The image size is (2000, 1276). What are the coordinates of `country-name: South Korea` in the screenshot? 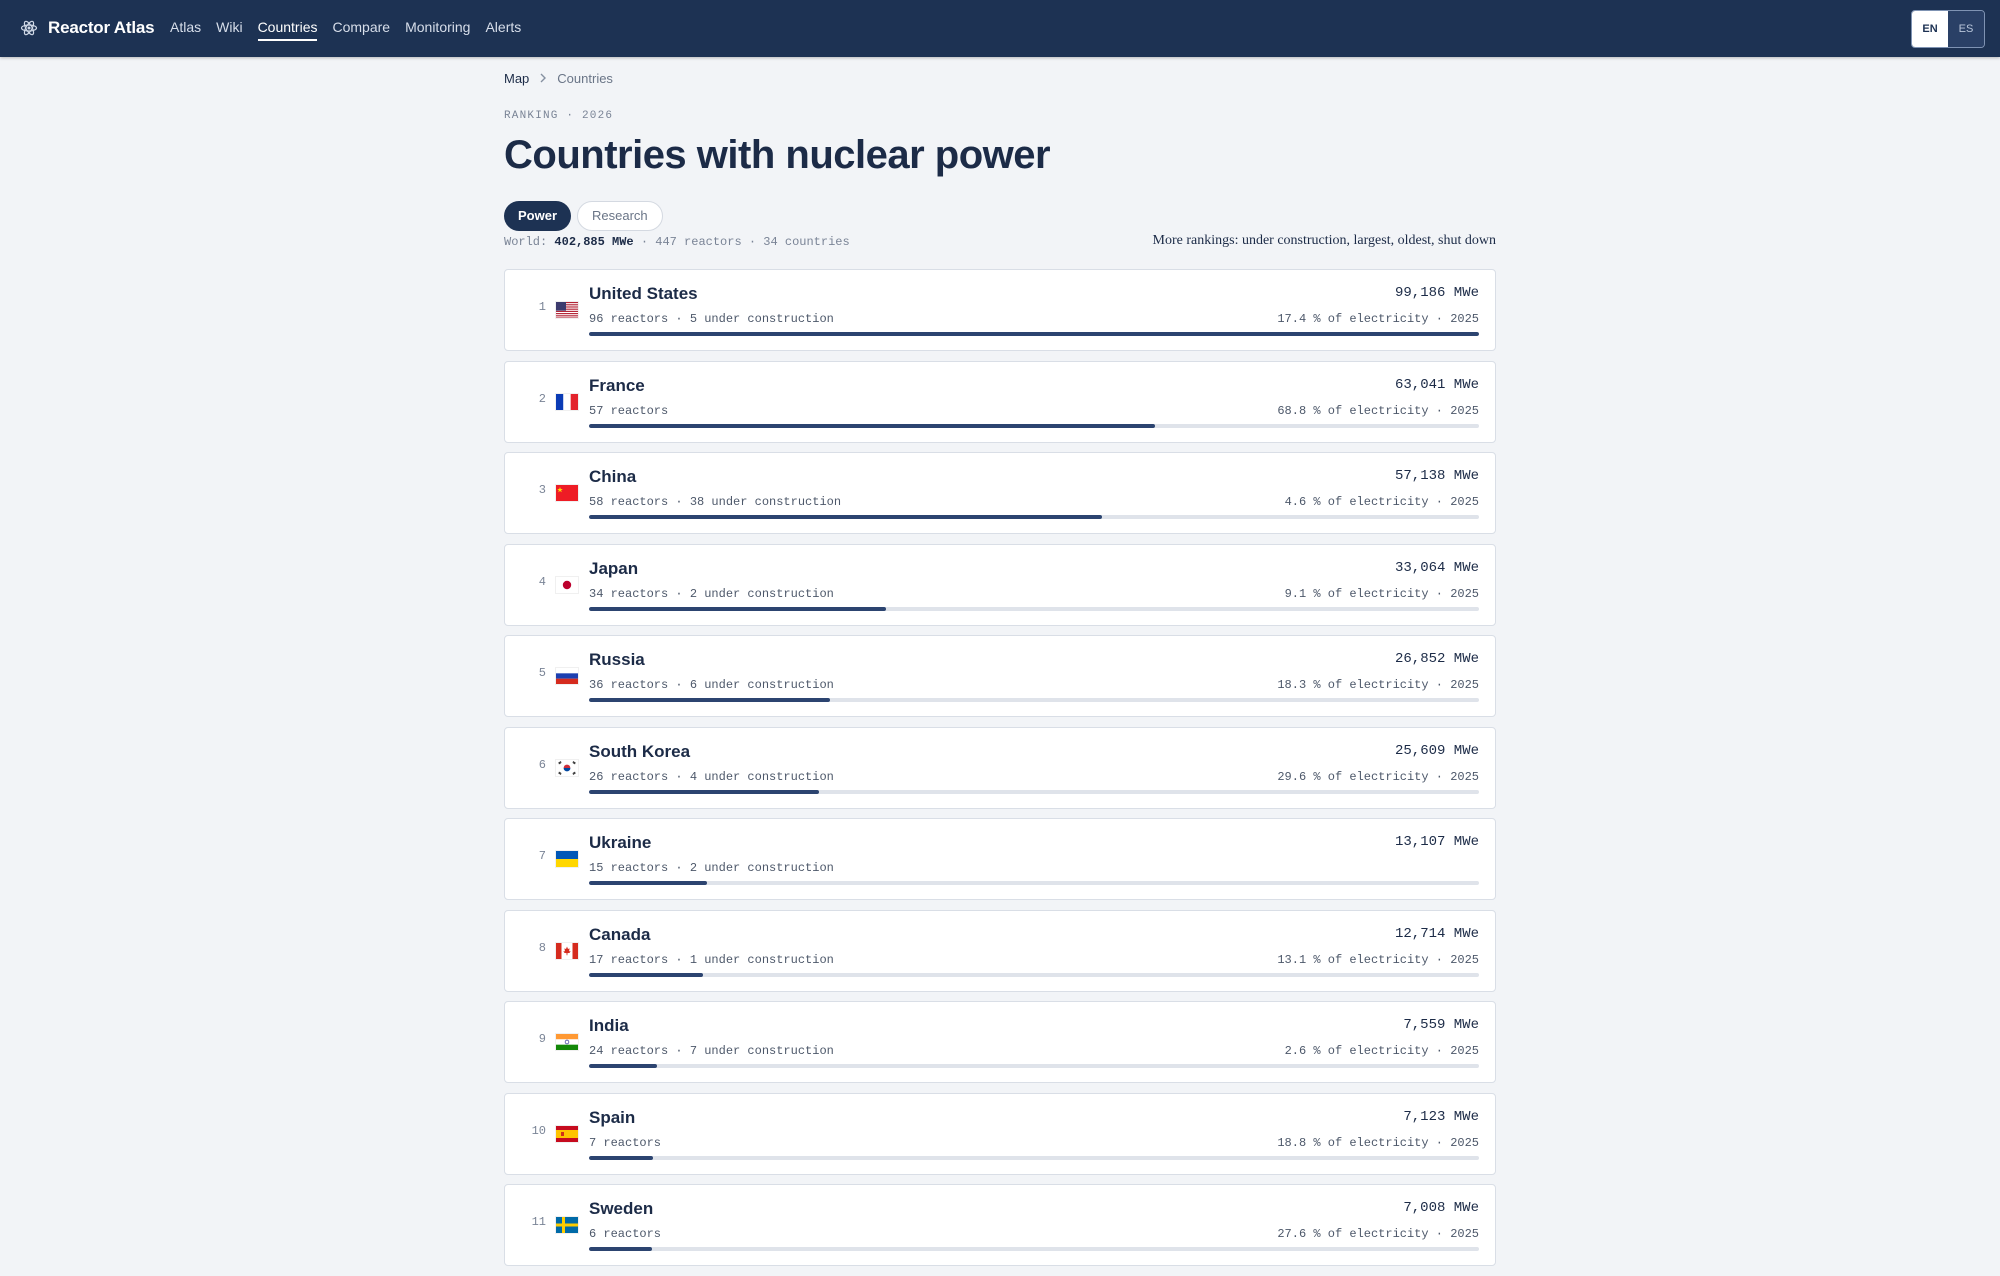 It's located at (640, 751).